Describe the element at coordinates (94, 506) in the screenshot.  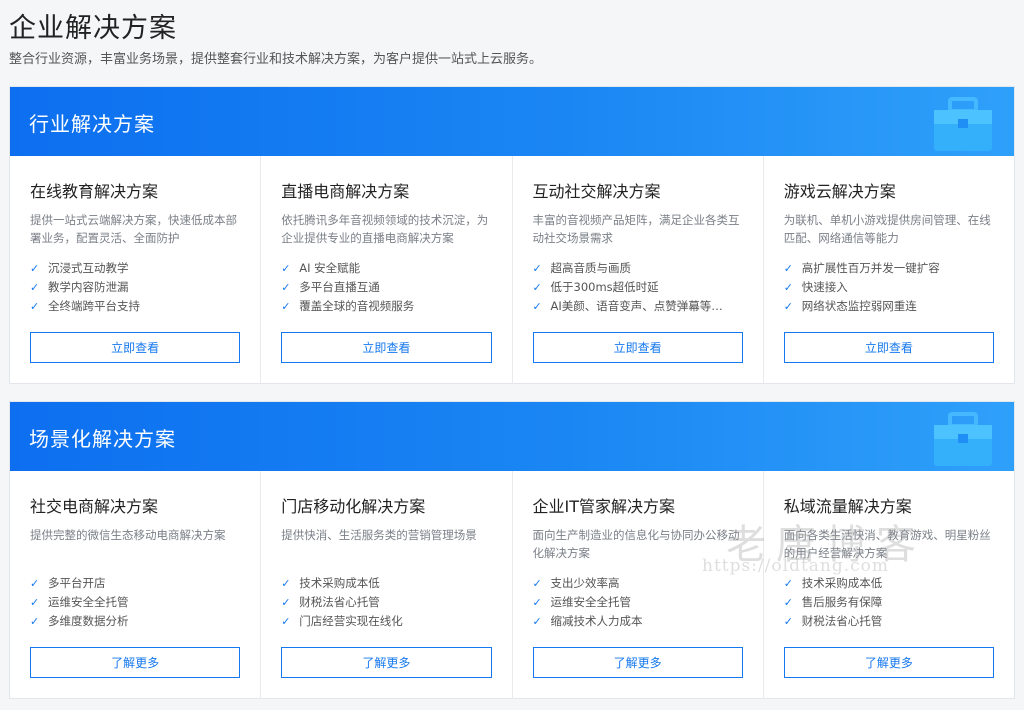
I see `card-title: 社交电商解决方案` at that location.